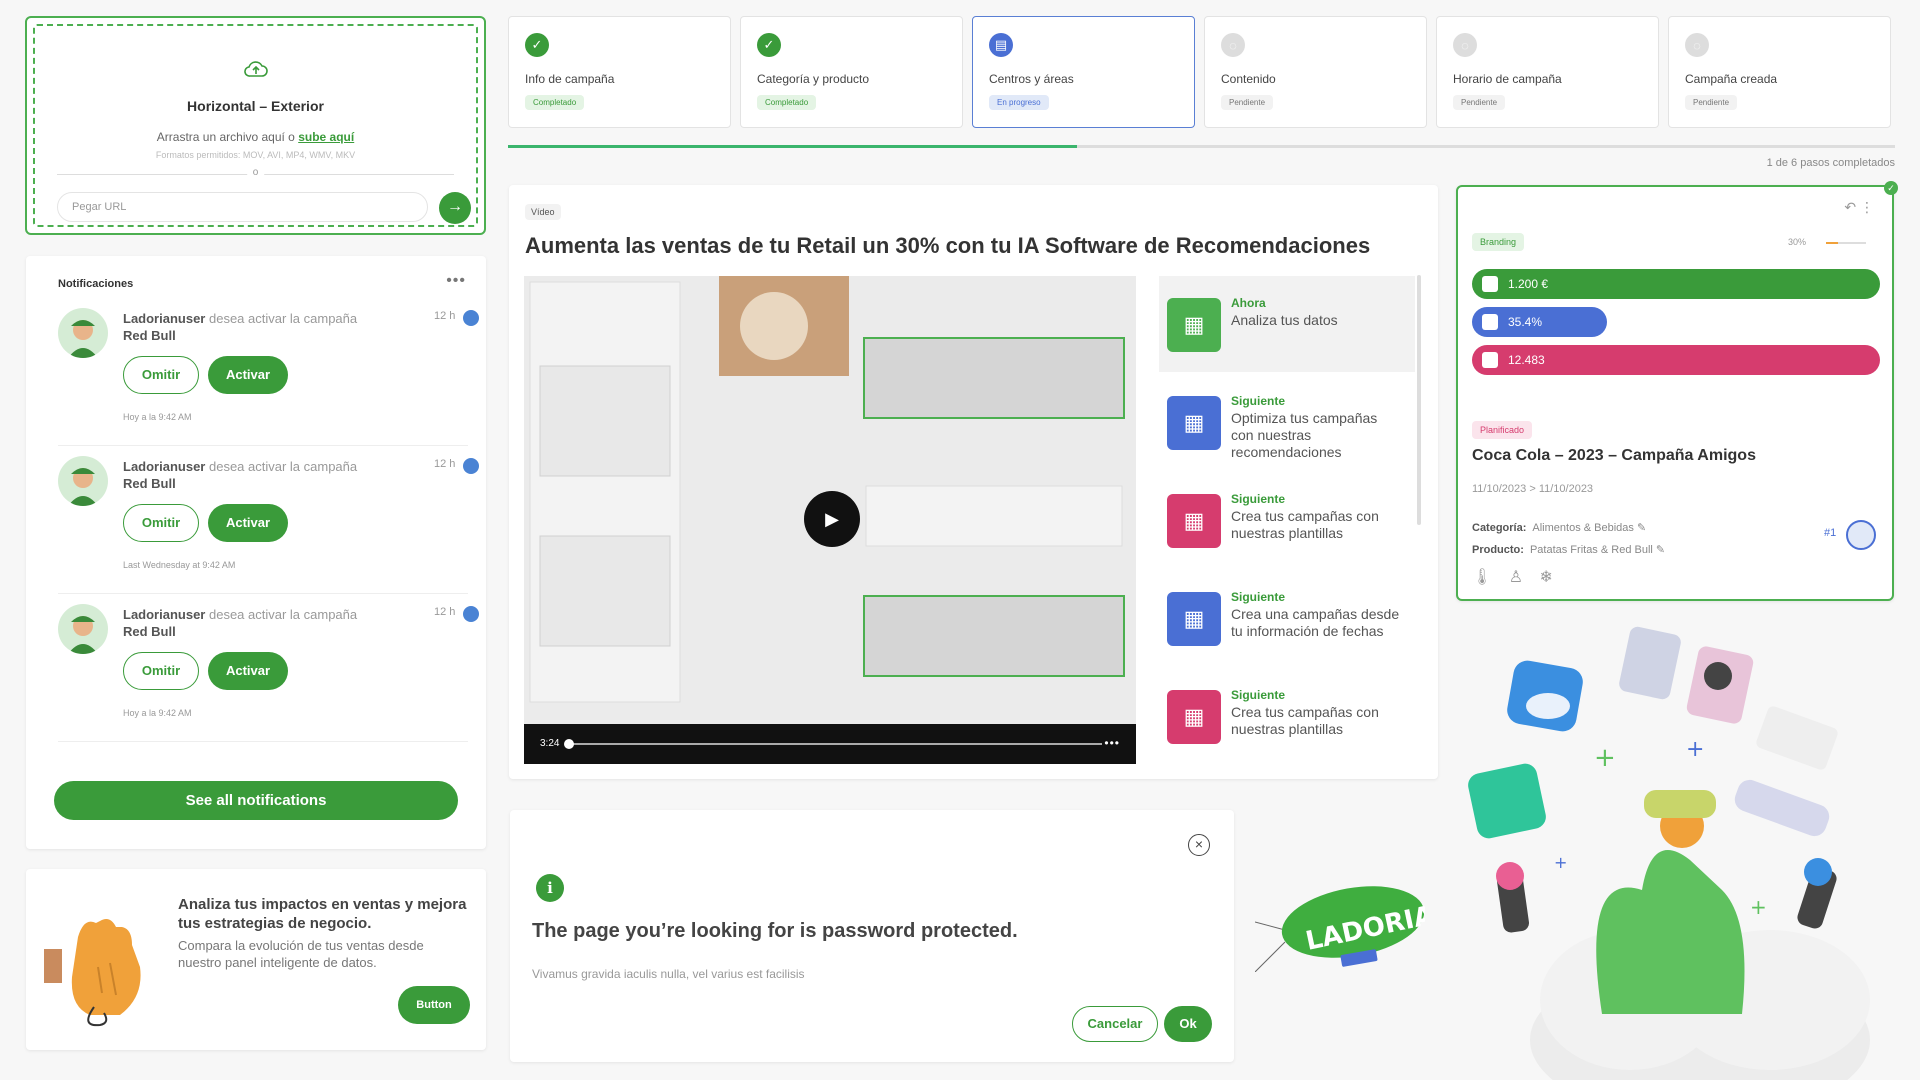 This screenshot has height=1080, width=1920. I want to click on step-card: ◌ Contenido Pendiente, so click(1315, 72).